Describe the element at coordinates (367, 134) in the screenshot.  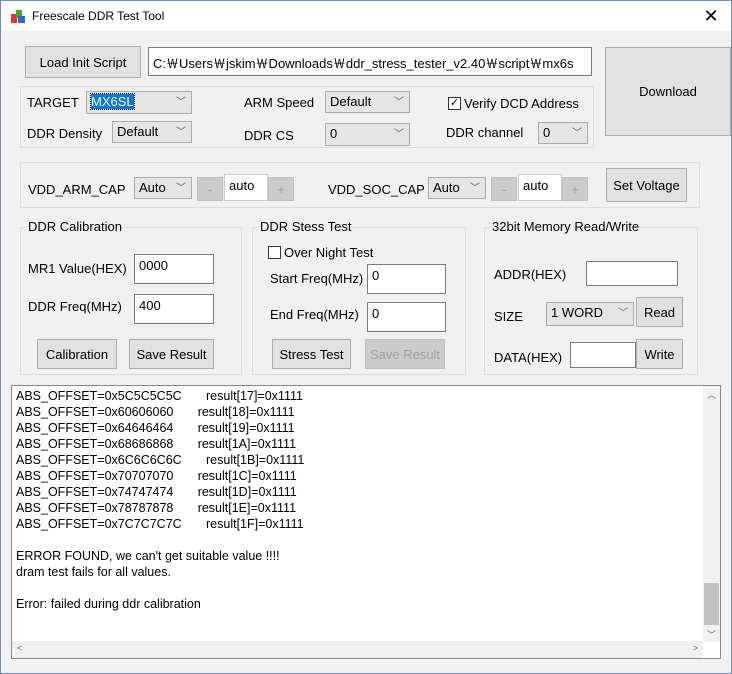
I see `ddr-cs-select: 0 ﹀` at that location.